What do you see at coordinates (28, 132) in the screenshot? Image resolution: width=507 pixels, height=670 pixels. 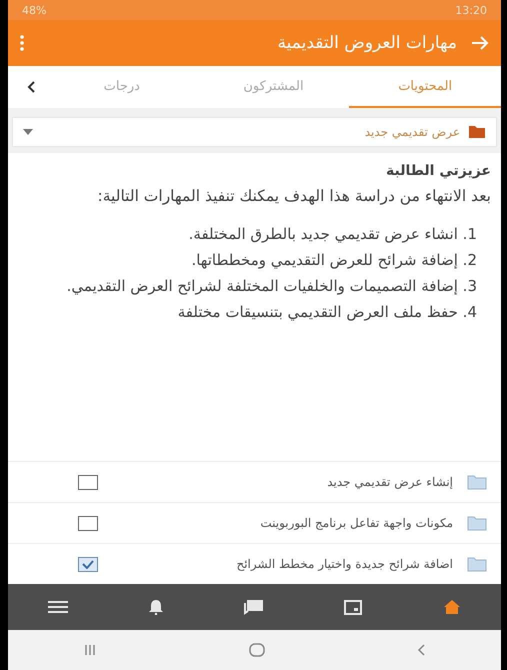 I see `caret-icon` at bounding box center [28, 132].